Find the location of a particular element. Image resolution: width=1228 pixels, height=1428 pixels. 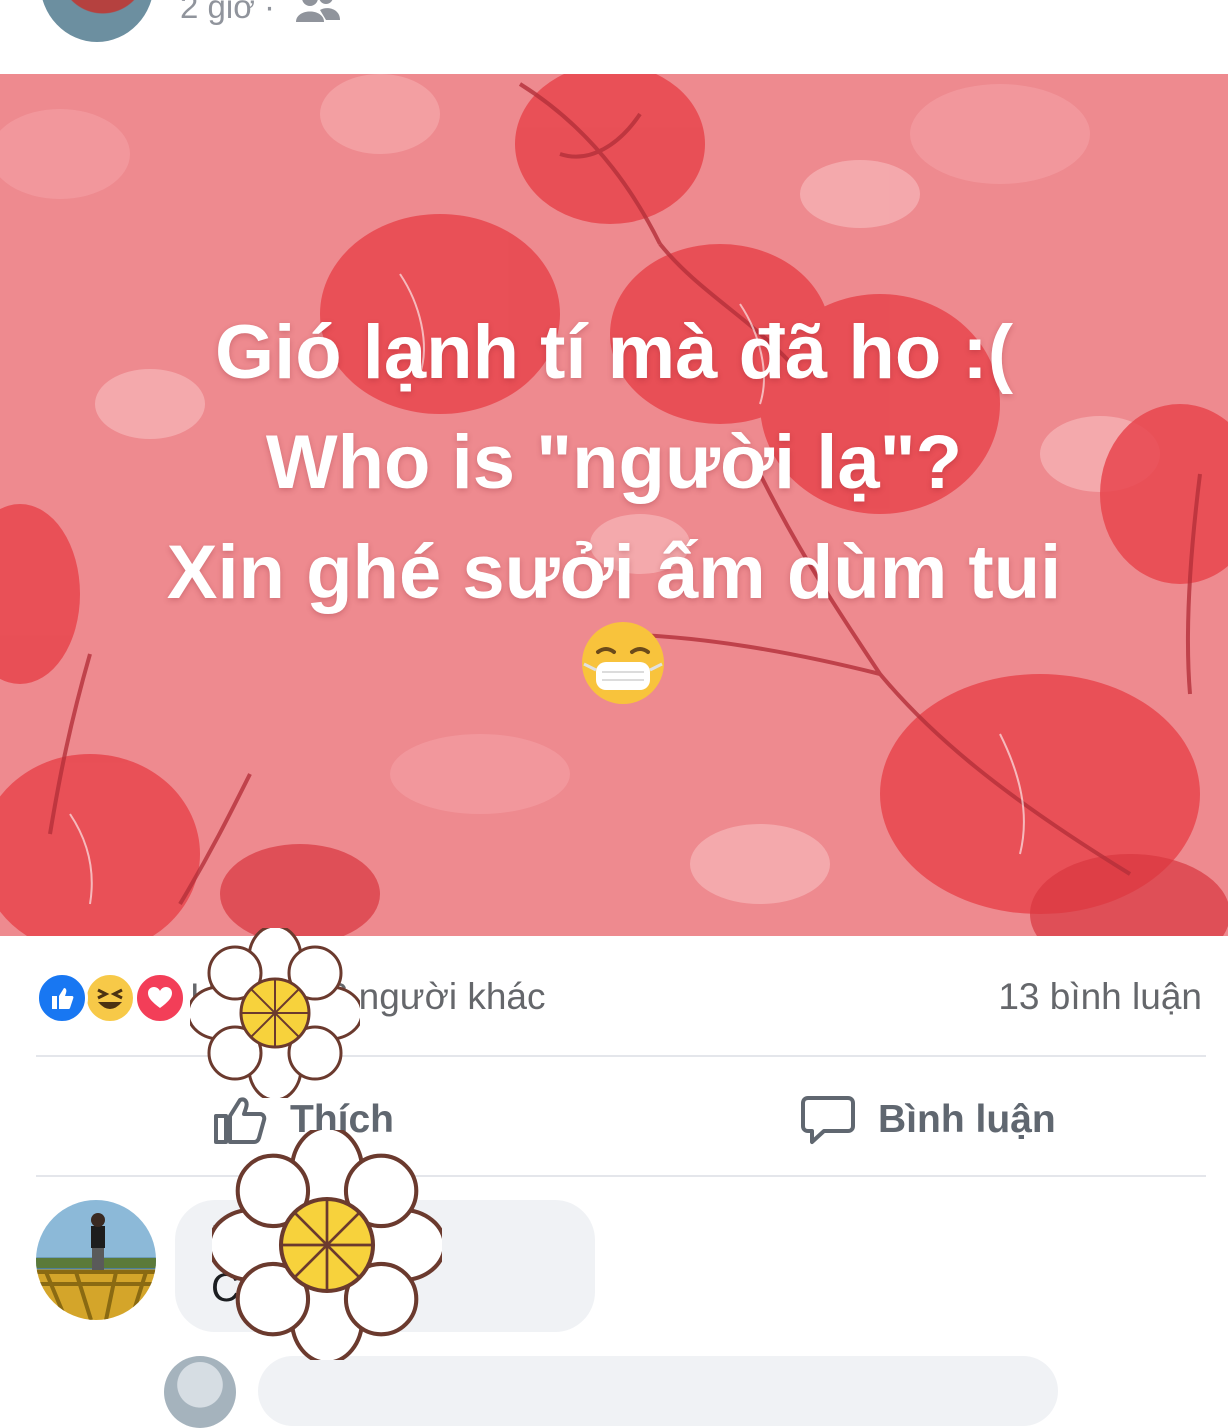

post-text-line-2: Who is "người lạ"? is located at coordinates (614, 462).